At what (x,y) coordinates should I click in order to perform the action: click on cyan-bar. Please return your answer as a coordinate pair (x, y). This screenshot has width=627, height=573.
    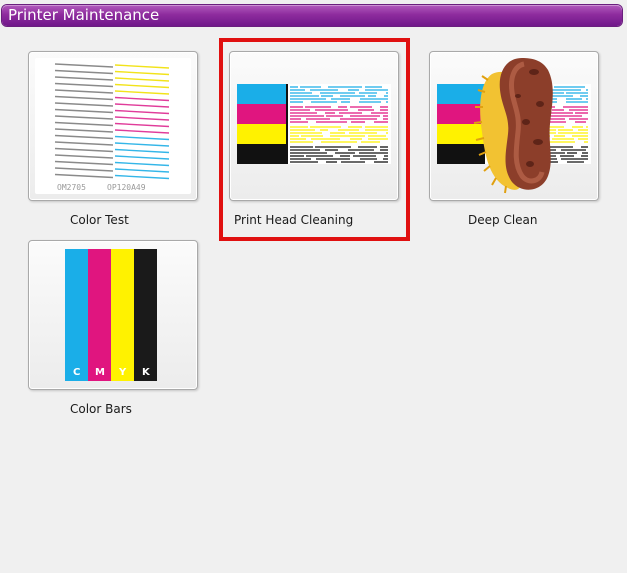
    Looking at the image, I should click on (76, 315).